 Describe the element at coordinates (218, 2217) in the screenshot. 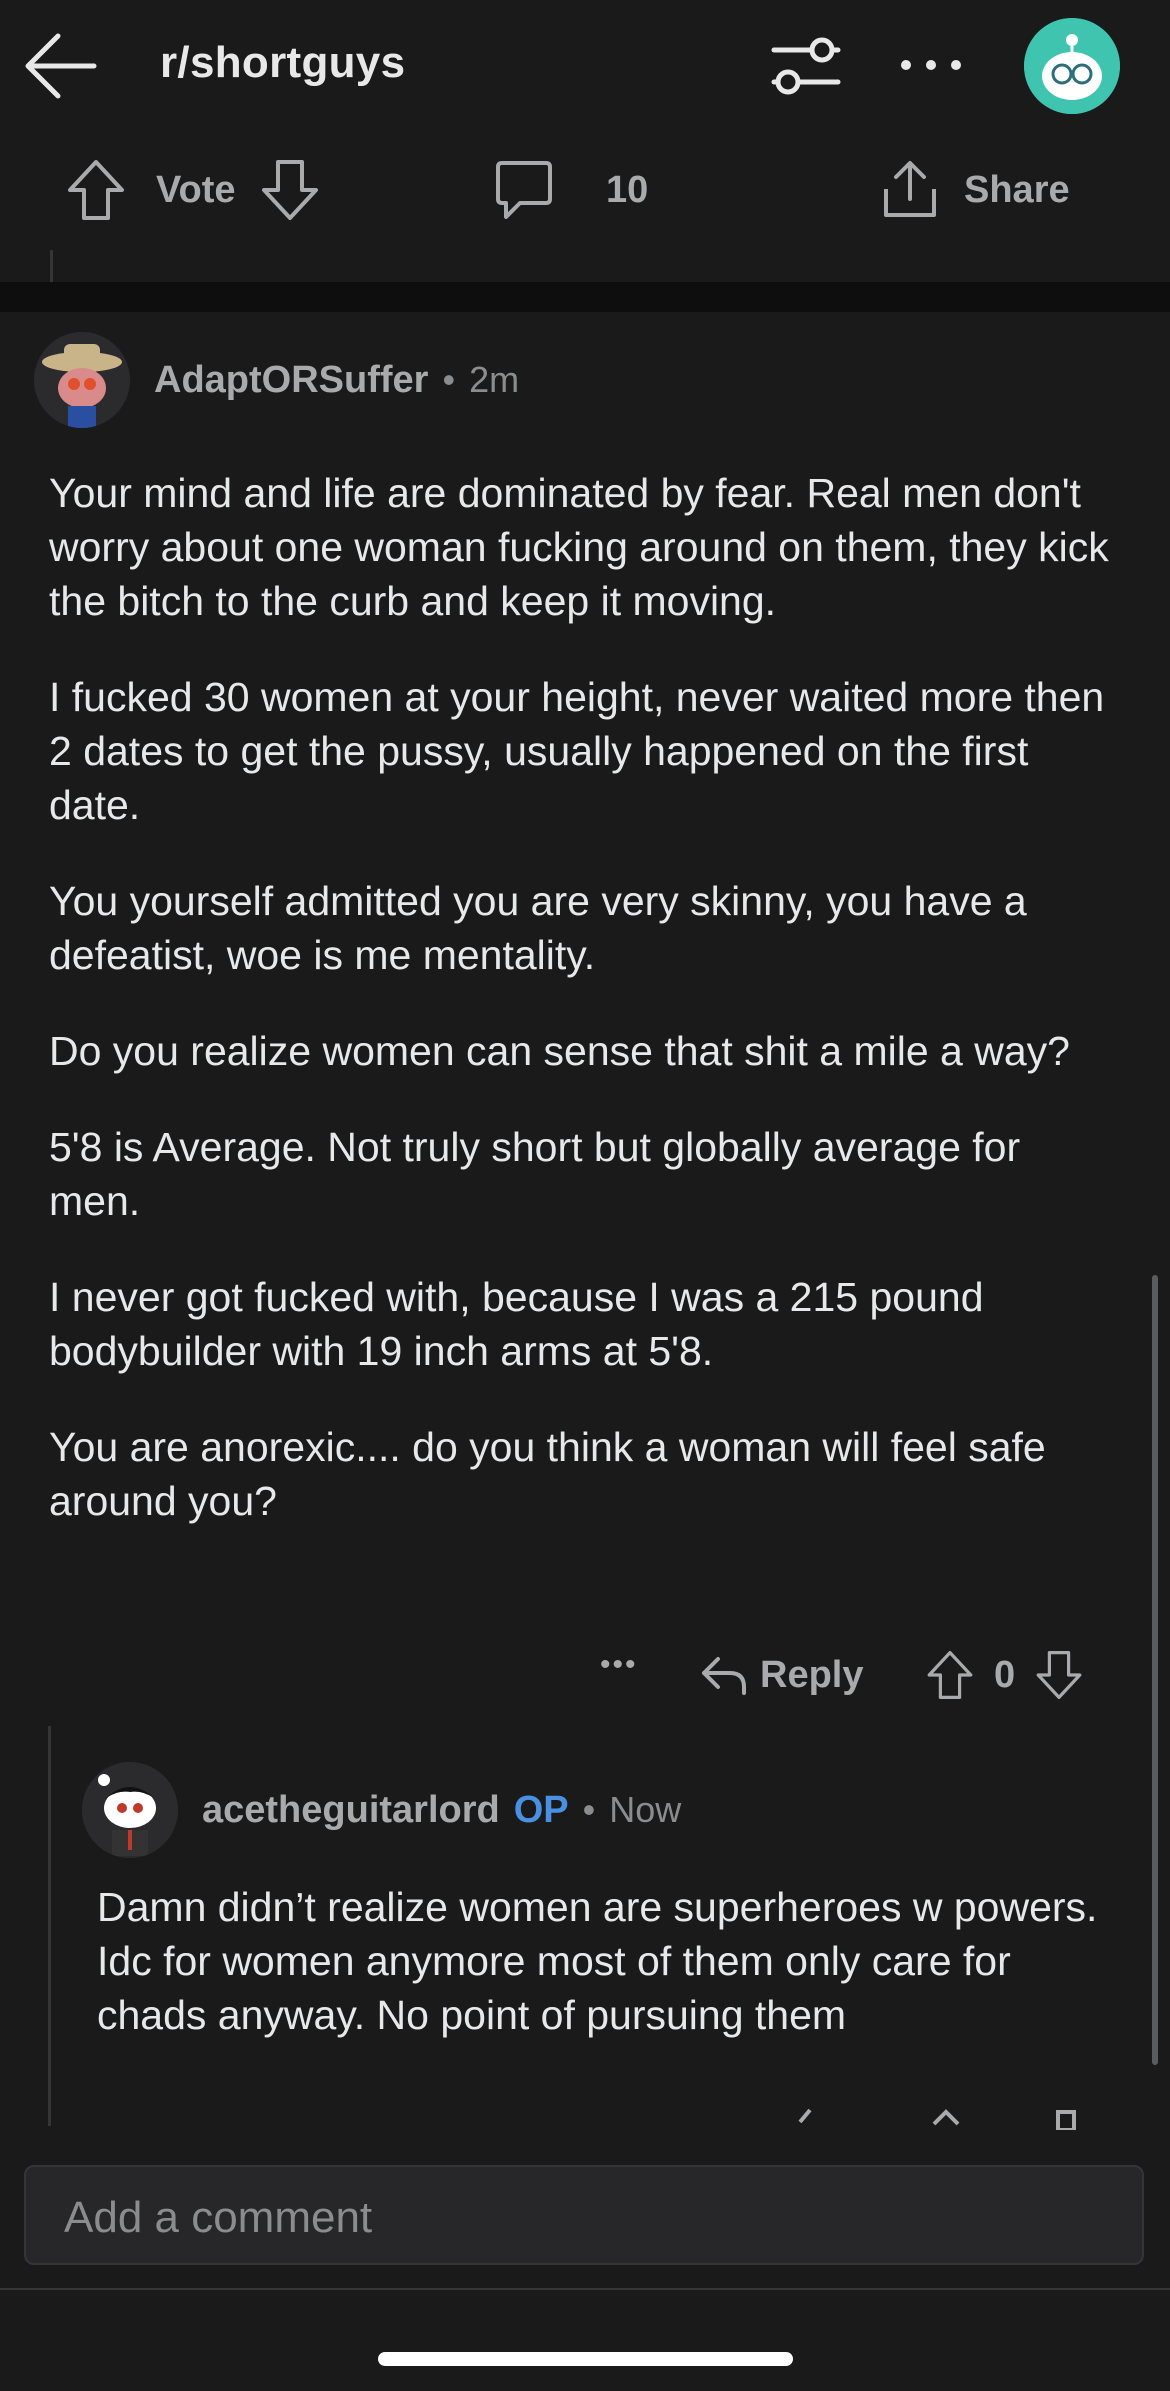

I see `add-comment-placeholder: Add a comment` at that location.